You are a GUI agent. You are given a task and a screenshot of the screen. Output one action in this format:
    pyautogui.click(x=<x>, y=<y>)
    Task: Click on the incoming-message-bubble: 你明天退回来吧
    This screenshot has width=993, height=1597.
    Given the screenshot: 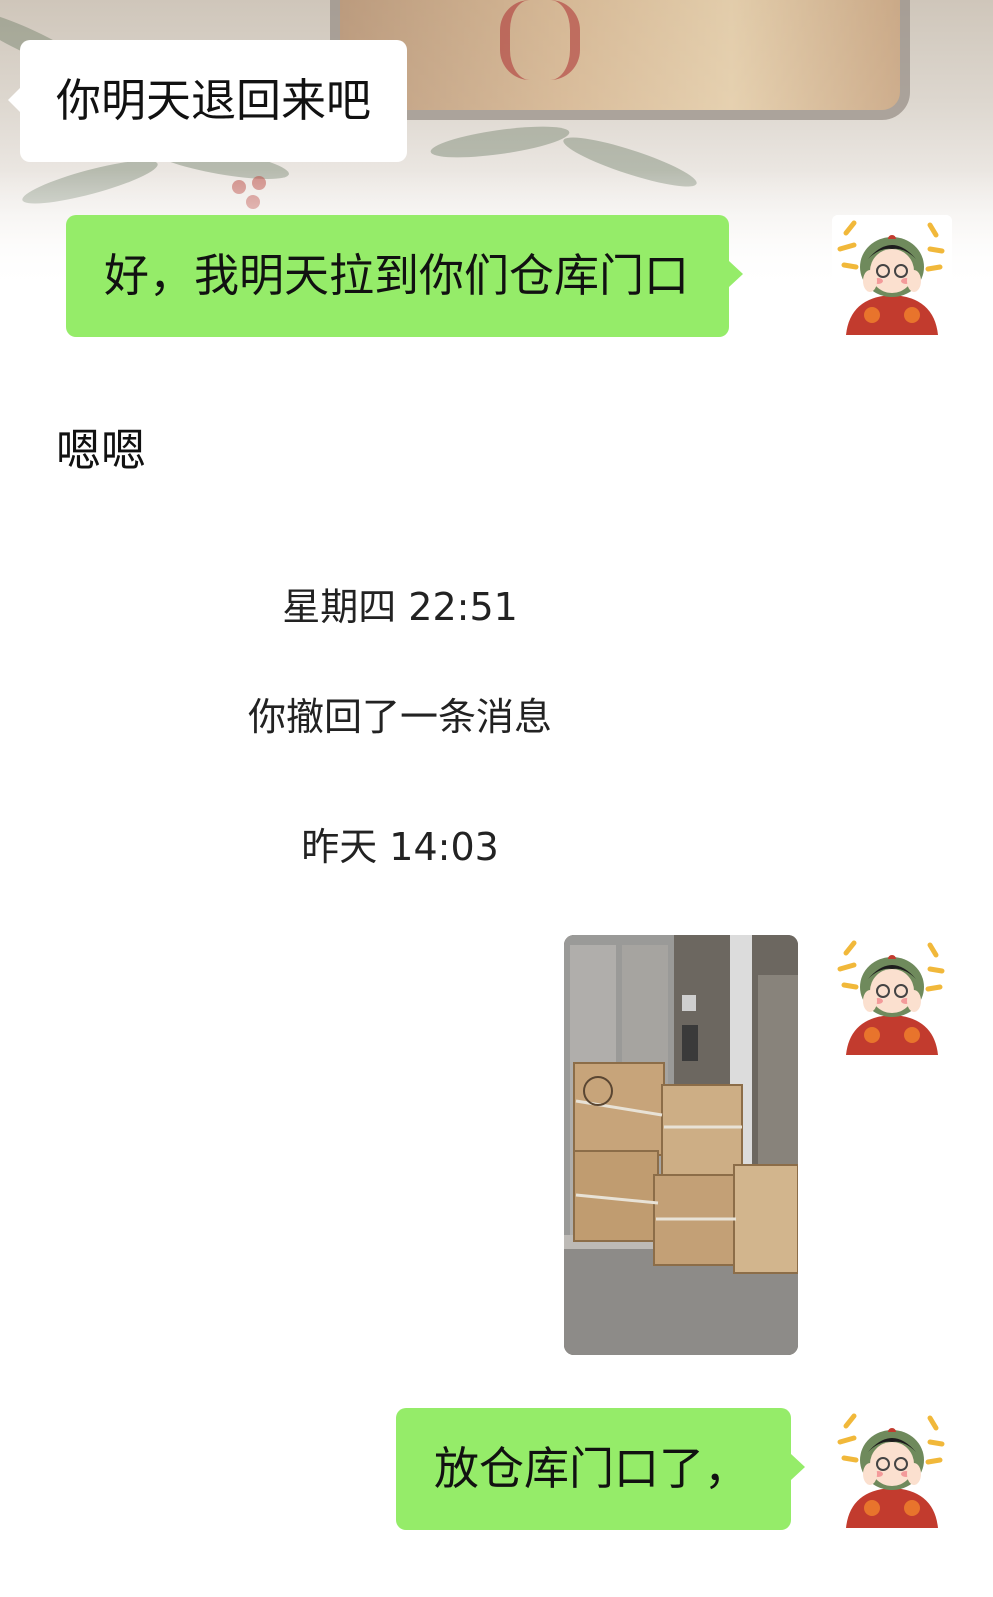 What is the action you would take?
    pyautogui.click(x=207, y=101)
    